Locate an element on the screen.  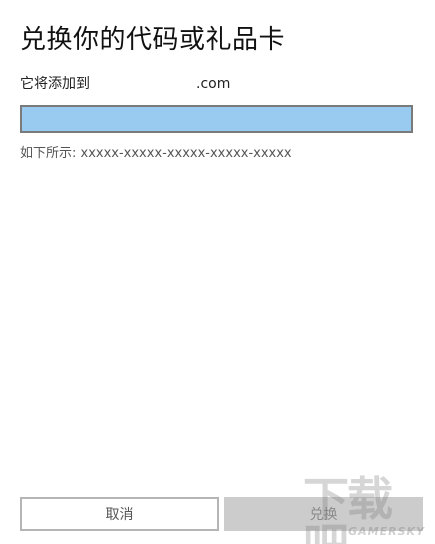
dialog-title: 兑换你的代码或礼品卡 is located at coordinates (153, 40).